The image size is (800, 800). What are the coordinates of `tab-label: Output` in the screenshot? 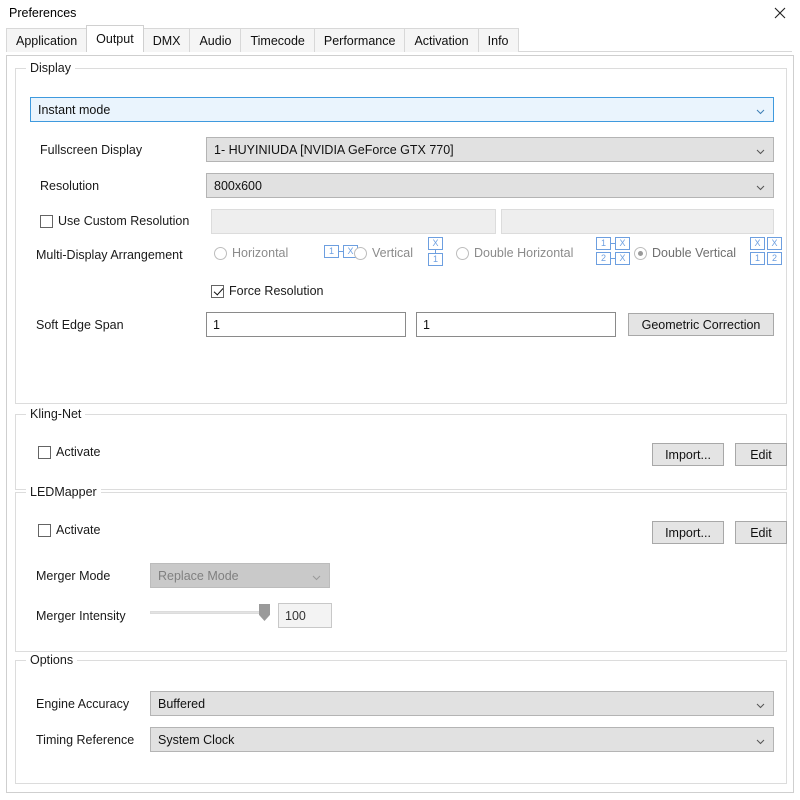 It's located at (115, 39).